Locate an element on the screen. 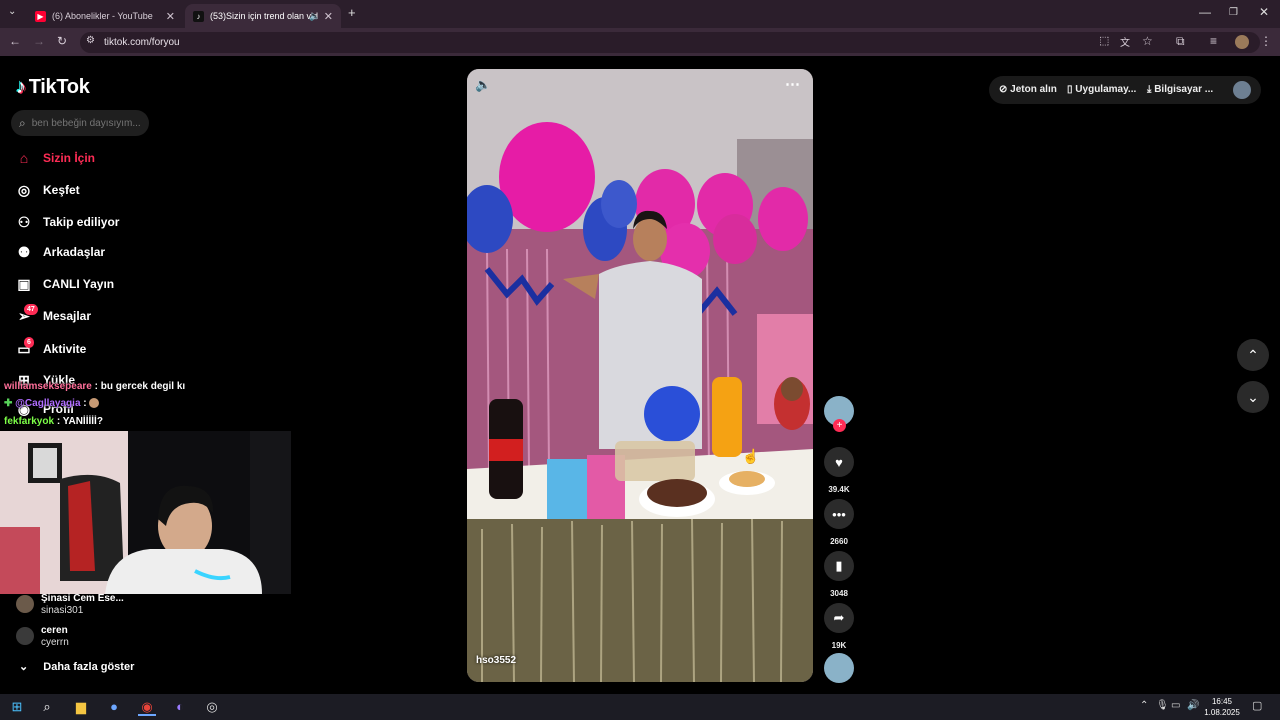 The height and width of the screenshot is (720, 1280). new-tab-icon: + is located at coordinates (352, 12).